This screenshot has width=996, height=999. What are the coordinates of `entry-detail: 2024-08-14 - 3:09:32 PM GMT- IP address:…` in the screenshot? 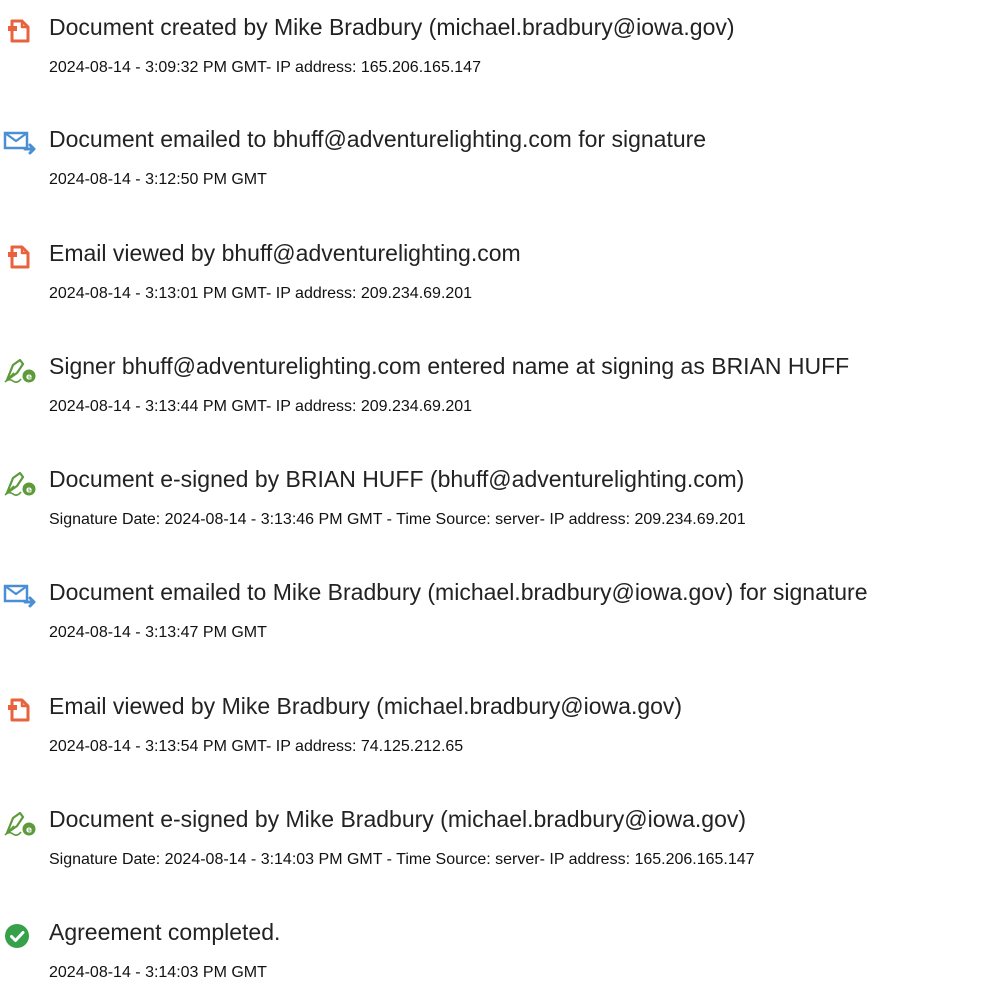 It's located at (265, 67).